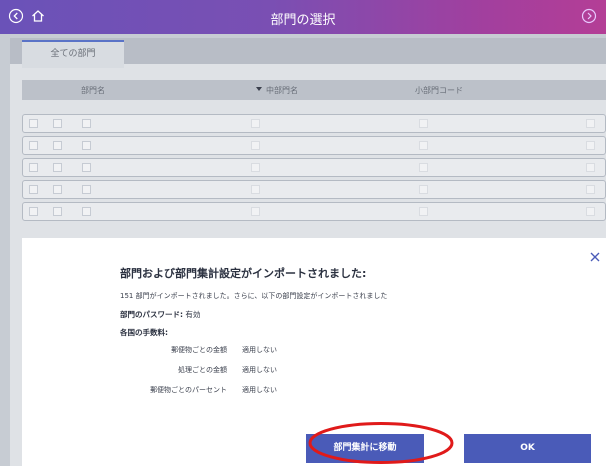  I want to click on close-icon, so click(595, 257).